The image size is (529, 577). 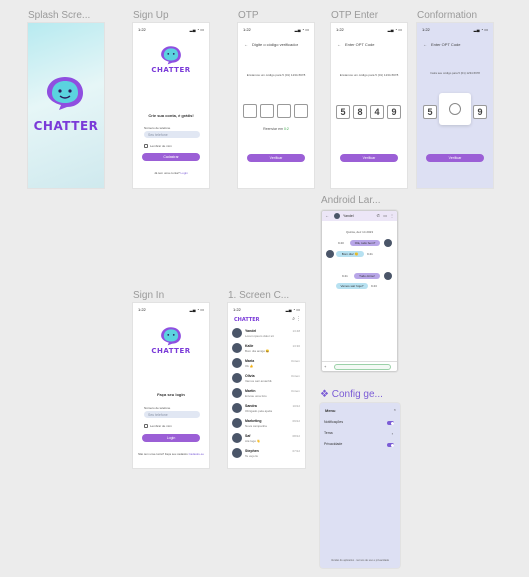 What do you see at coordinates (276, 75) in the screenshot?
I see `otp-info: Enviamos um código para 5 (01) 1234-5678` at bounding box center [276, 75].